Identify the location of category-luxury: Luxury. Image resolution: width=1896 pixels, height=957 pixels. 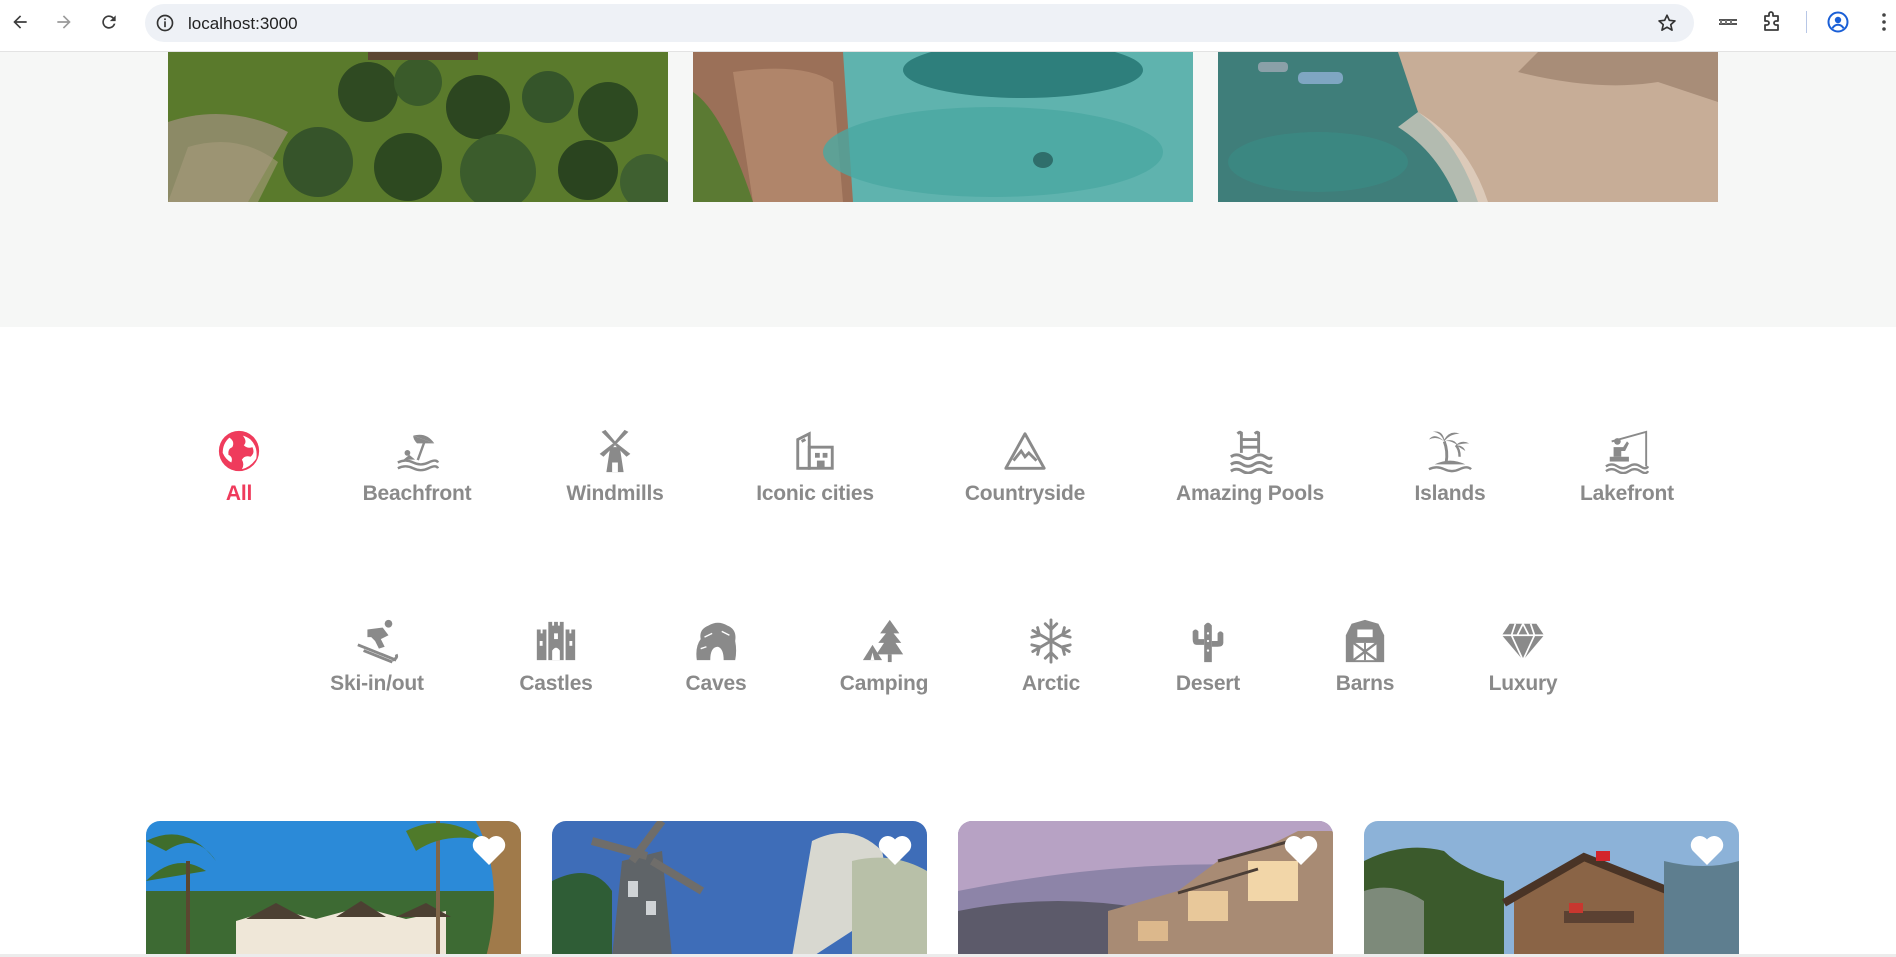
(1523, 656).